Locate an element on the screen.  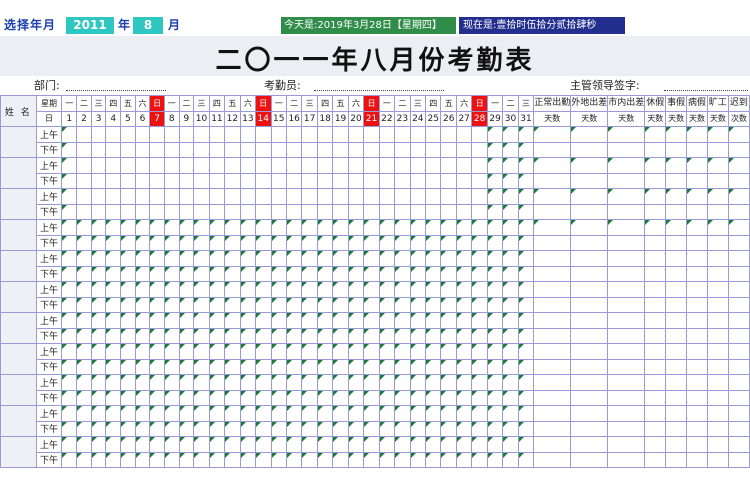
employee-name-cell is located at coordinates (18, 452).